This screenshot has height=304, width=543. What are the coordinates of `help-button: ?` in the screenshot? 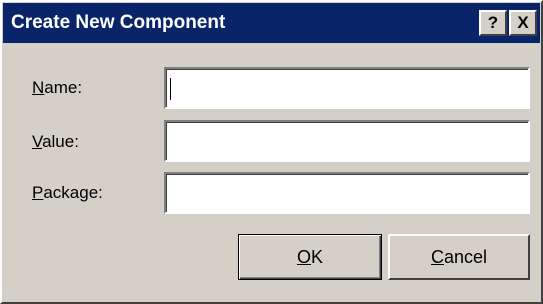 It's located at (493, 23).